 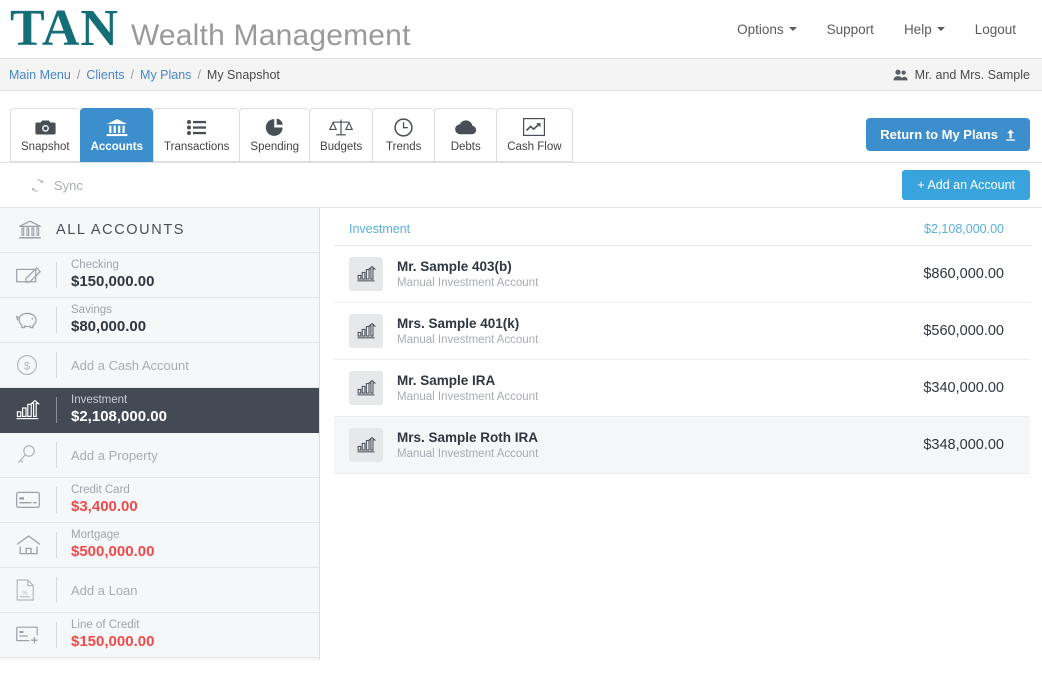 What do you see at coordinates (159, 275) in the screenshot?
I see `sidebar-item-checking: Checking $150,000.00` at bounding box center [159, 275].